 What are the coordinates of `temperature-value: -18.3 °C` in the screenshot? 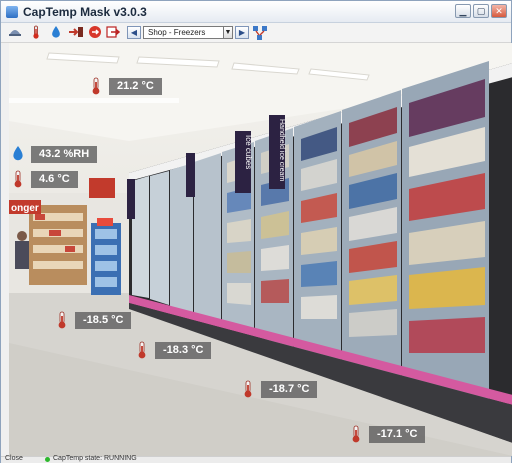 It's located at (183, 350).